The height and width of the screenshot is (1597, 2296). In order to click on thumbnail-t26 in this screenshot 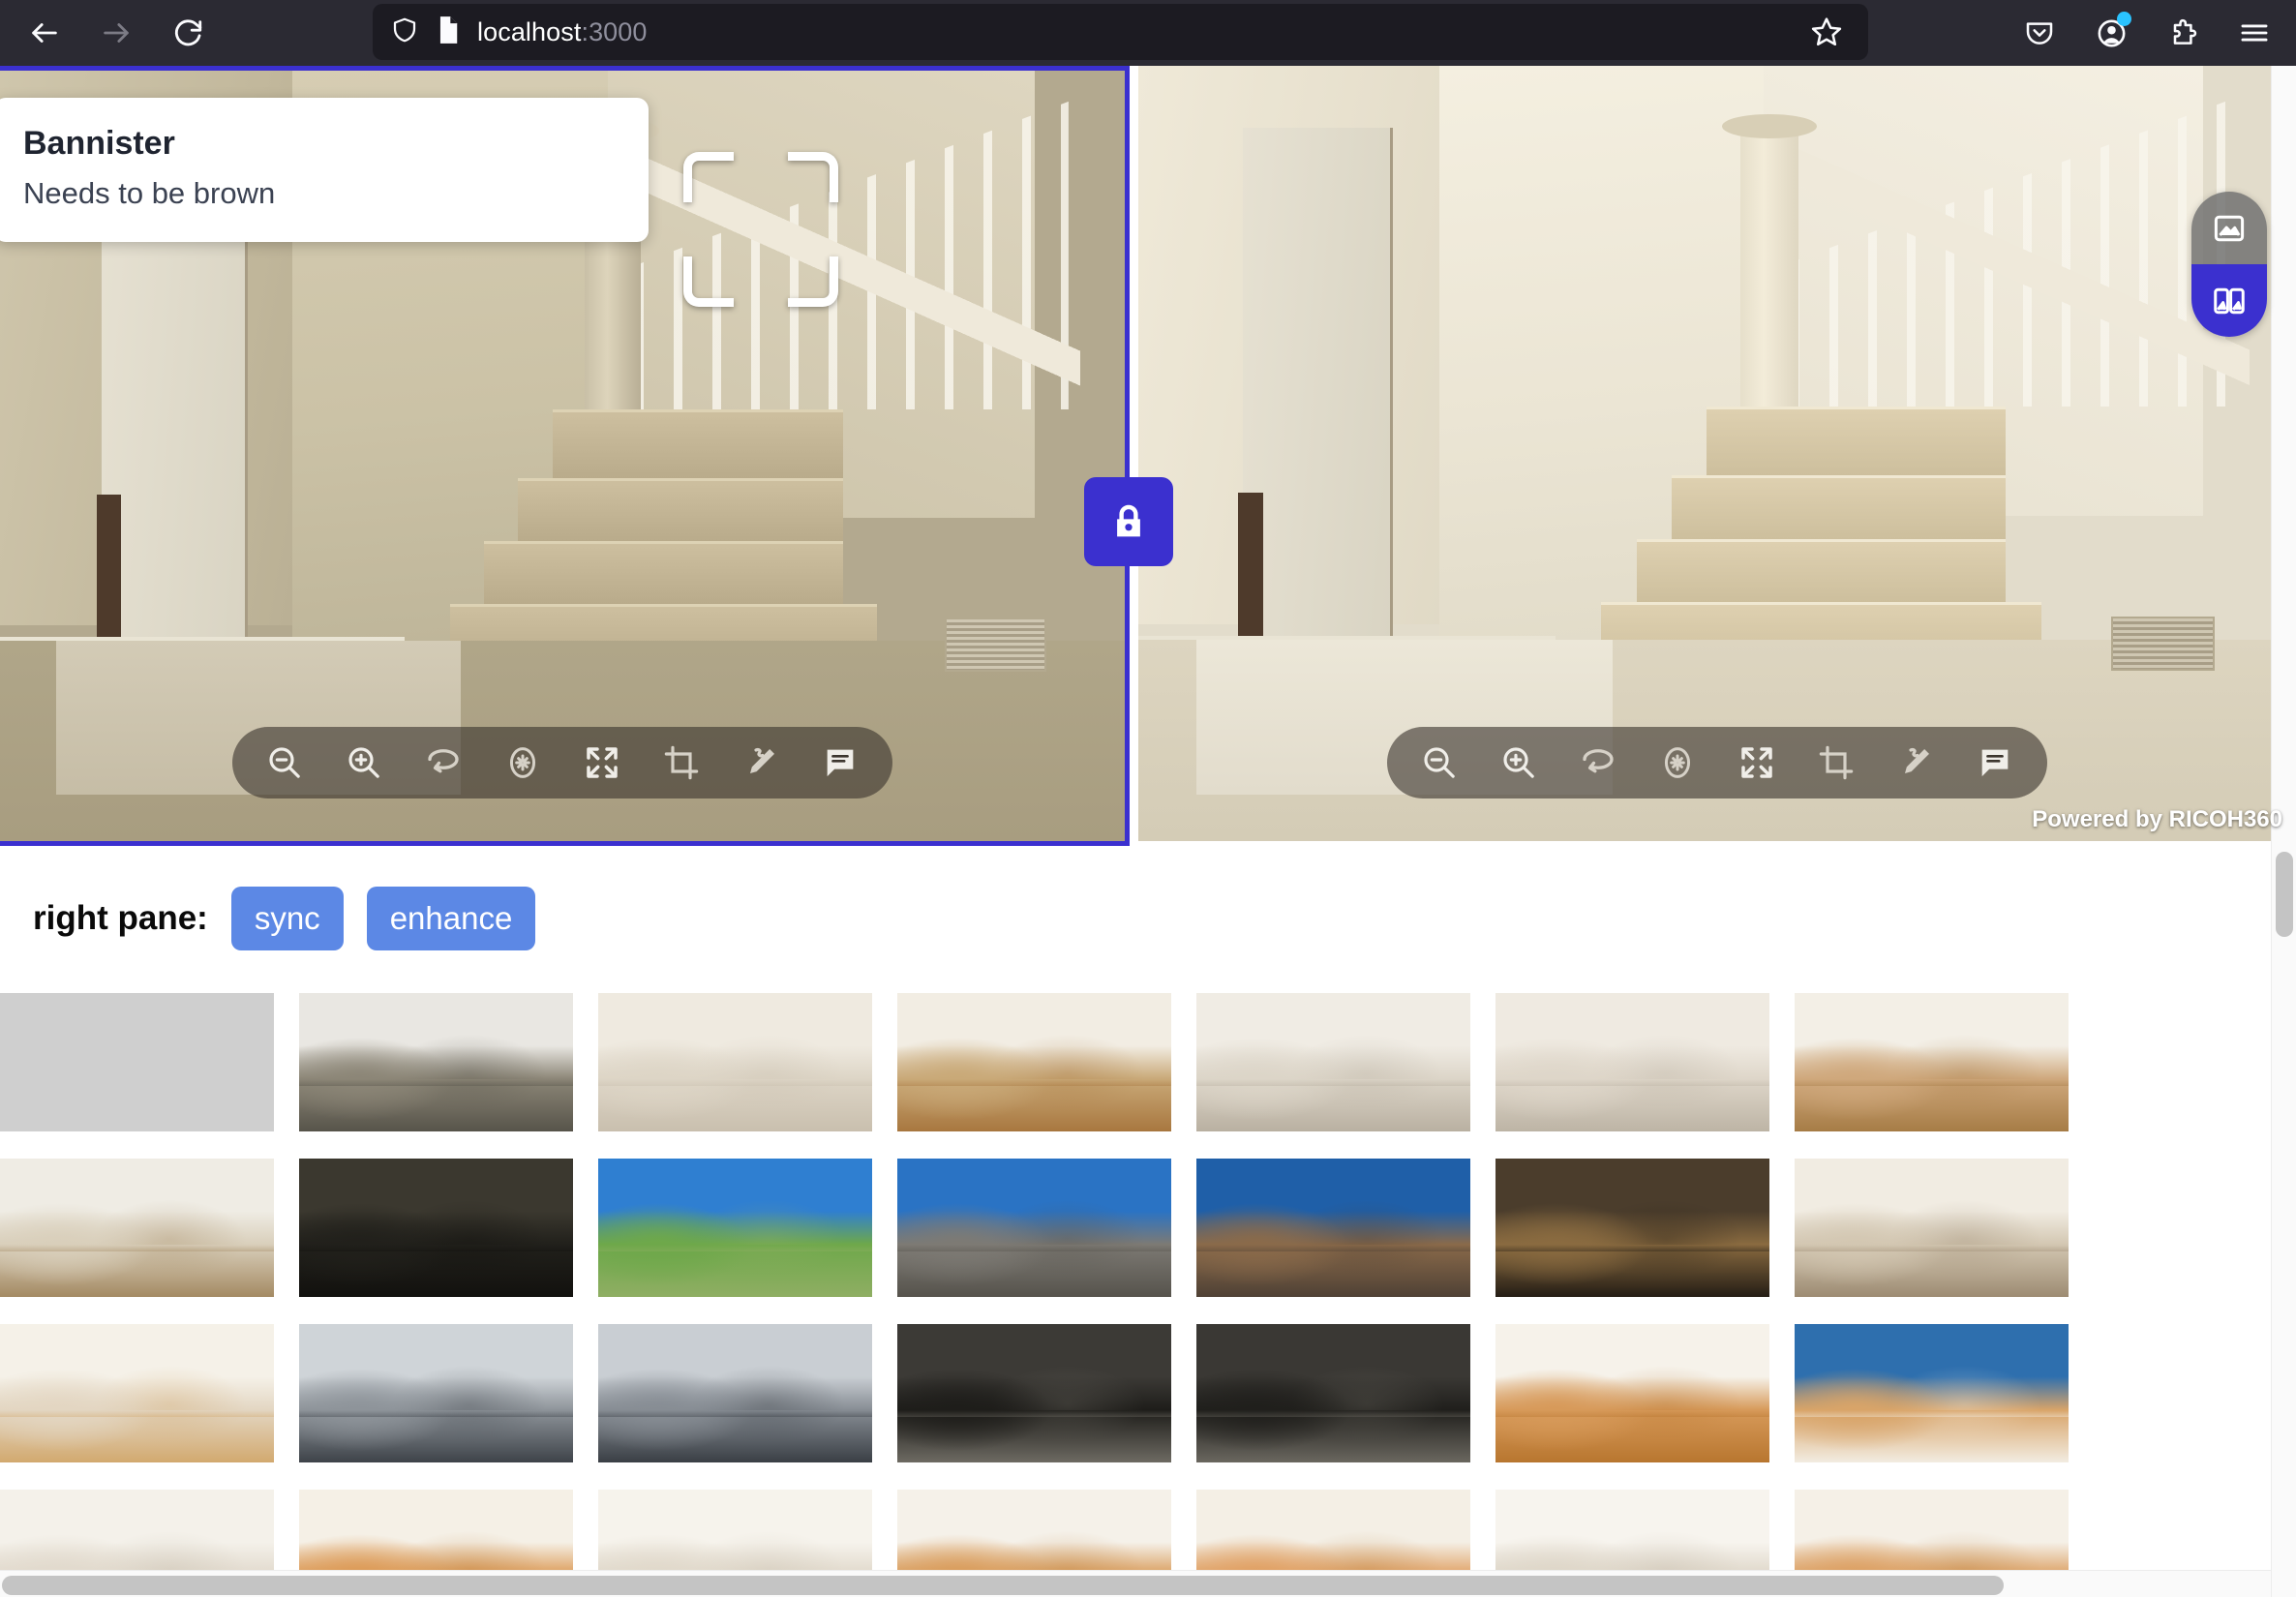, I will do `click(1333, 1532)`.